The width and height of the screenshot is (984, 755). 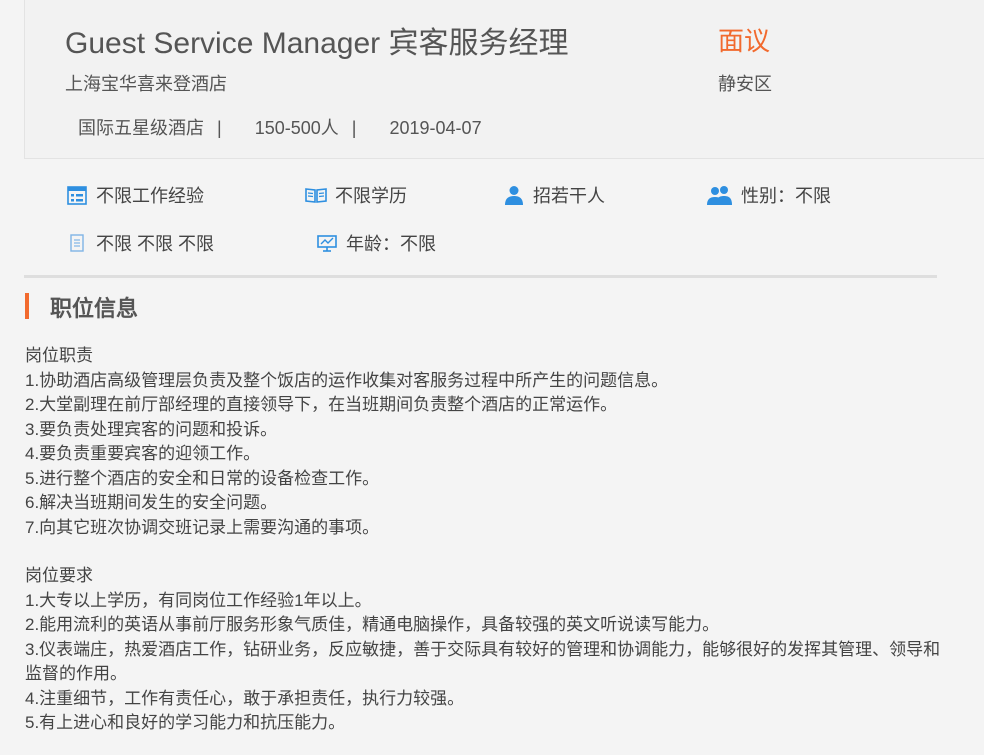 What do you see at coordinates (514, 195) in the screenshot?
I see `person-icon` at bounding box center [514, 195].